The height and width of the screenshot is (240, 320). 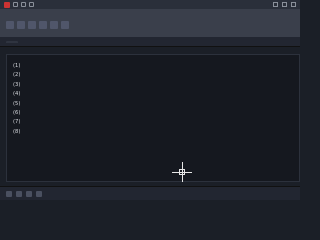 What do you see at coordinates (293, 4) in the screenshot?
I see `close-icon` at bounding box center [293, 4].